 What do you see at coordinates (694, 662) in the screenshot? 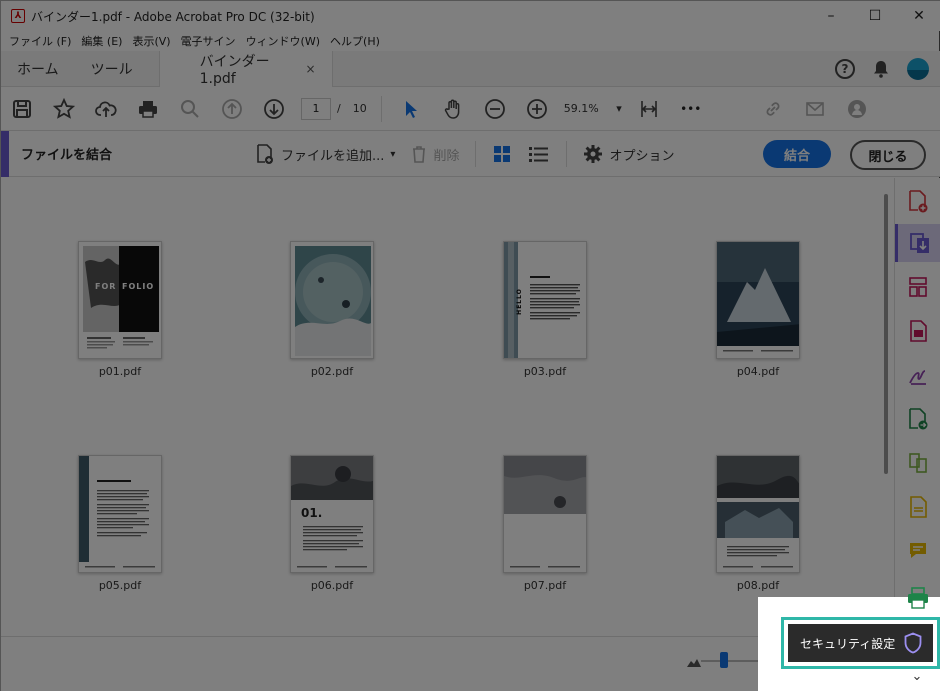
I see `small-thumbnail-icon` at bounding box center [694, 662].